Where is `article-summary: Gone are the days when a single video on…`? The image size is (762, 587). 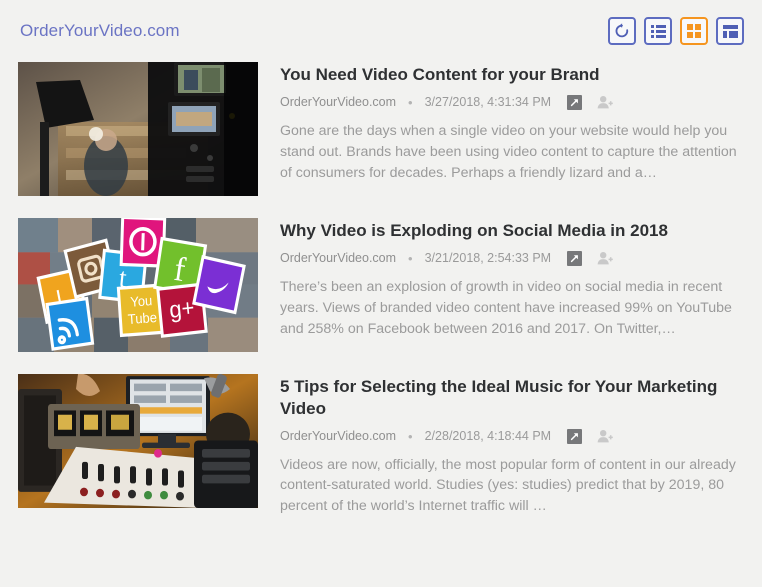 article-summary: Gone are the days when a single video on… is located at coordinates (508, 151).